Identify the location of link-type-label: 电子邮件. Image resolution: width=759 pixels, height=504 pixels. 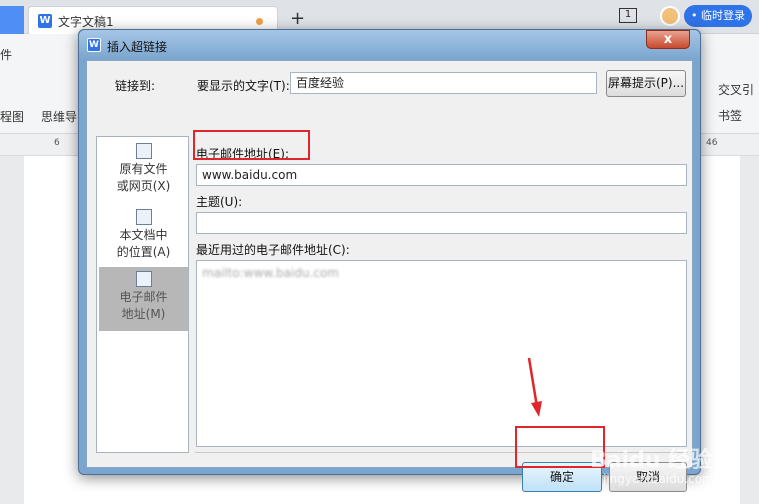
(143, 297).